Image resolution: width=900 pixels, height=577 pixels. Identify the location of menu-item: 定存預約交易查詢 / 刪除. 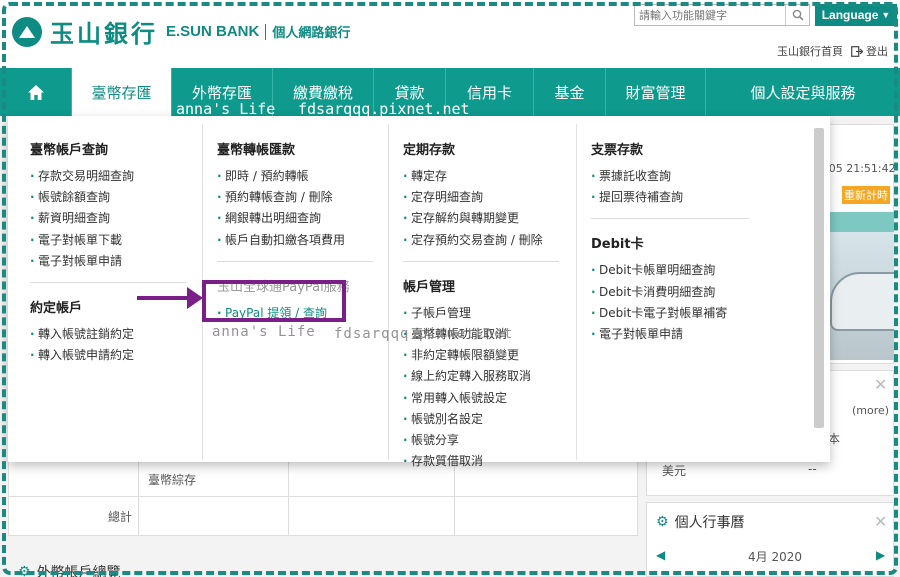
(489, 240).